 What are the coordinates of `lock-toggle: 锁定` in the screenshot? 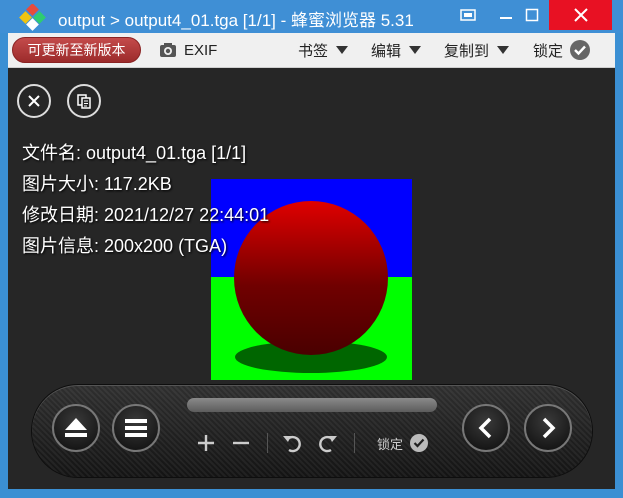 It's located at (562, 50).